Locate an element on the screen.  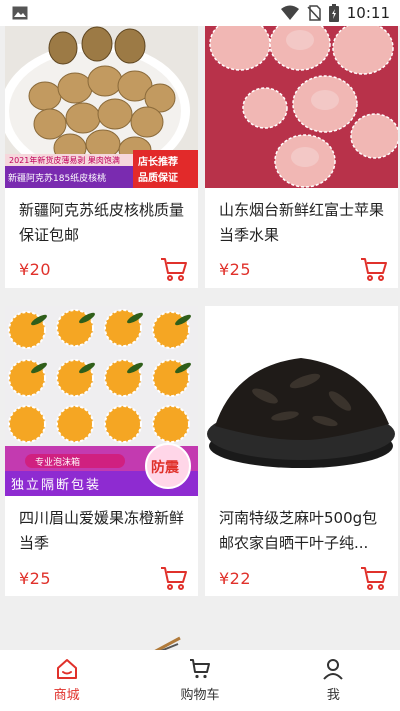
product-title: 四川眉山爱媛果冻橙新鲜当季 is located at coordinates (102, 530).